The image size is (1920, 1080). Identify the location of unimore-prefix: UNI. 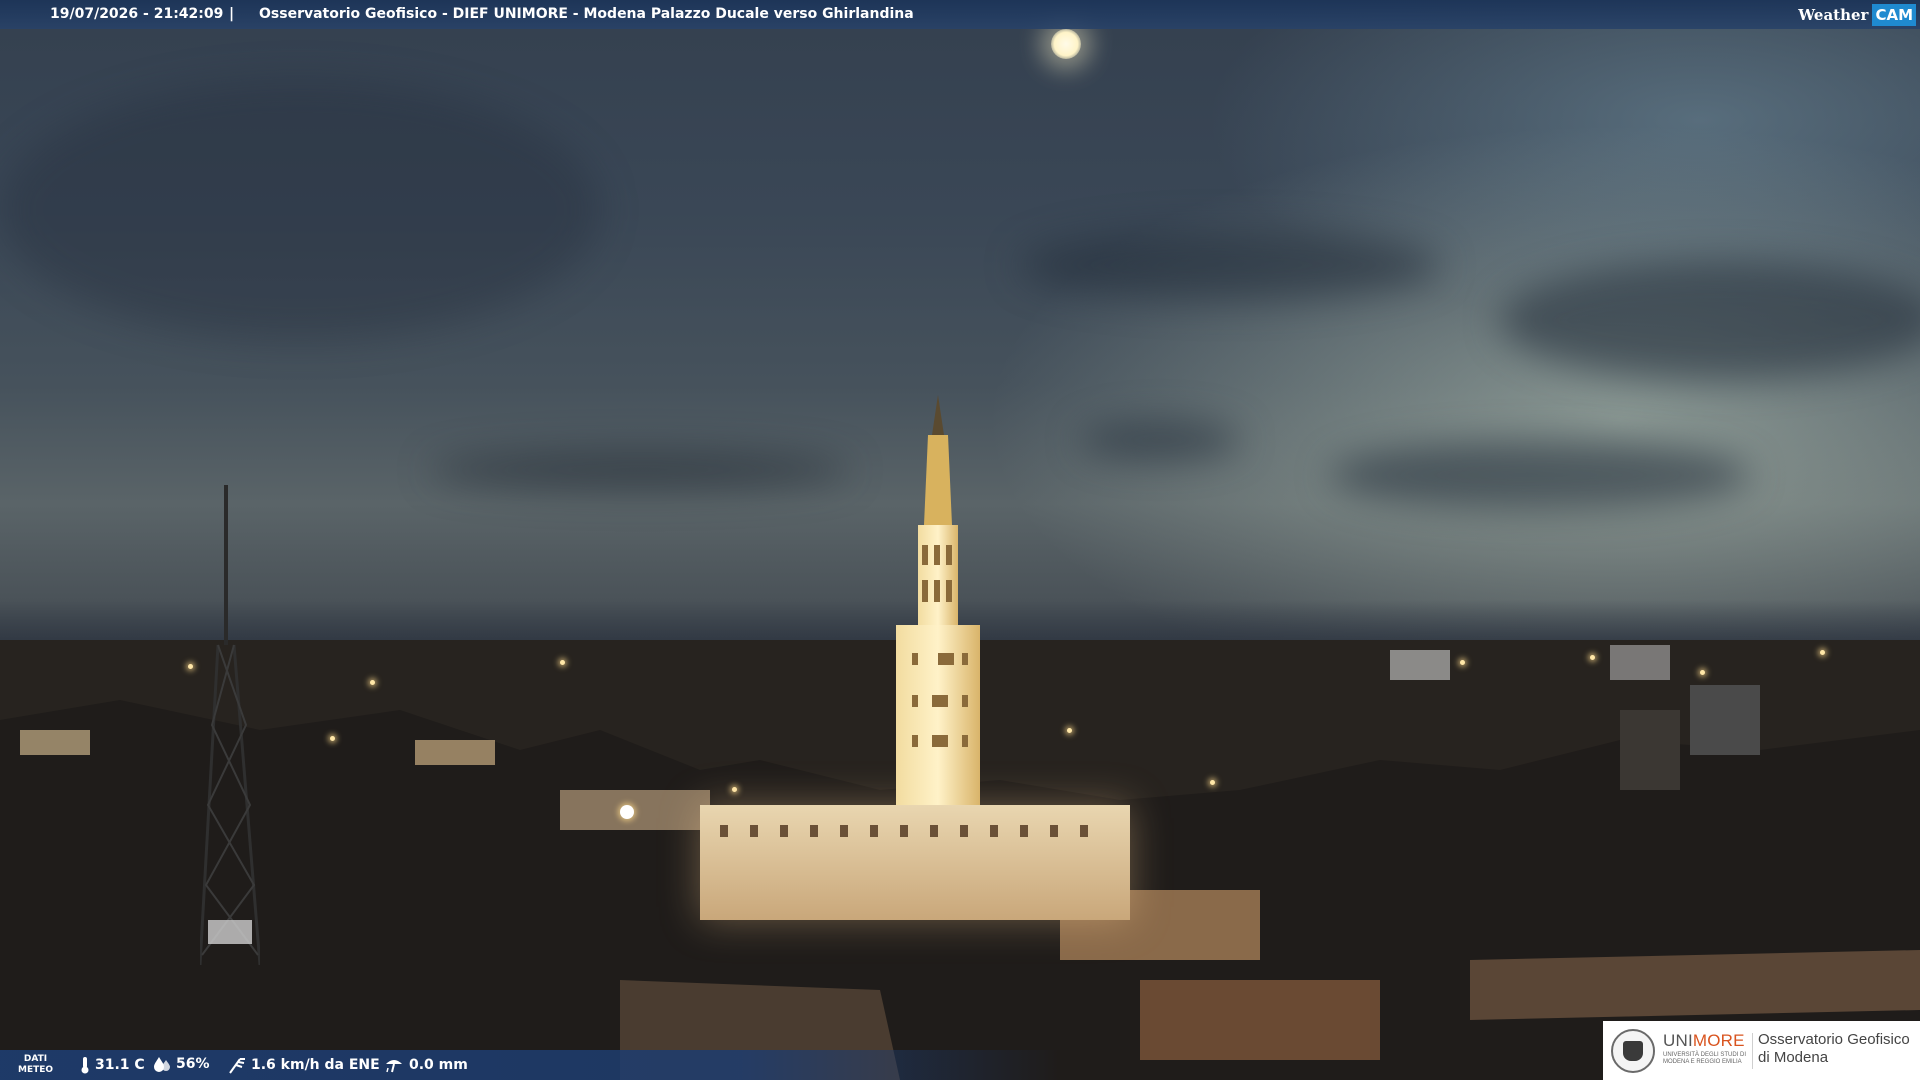
(1678, 1040).